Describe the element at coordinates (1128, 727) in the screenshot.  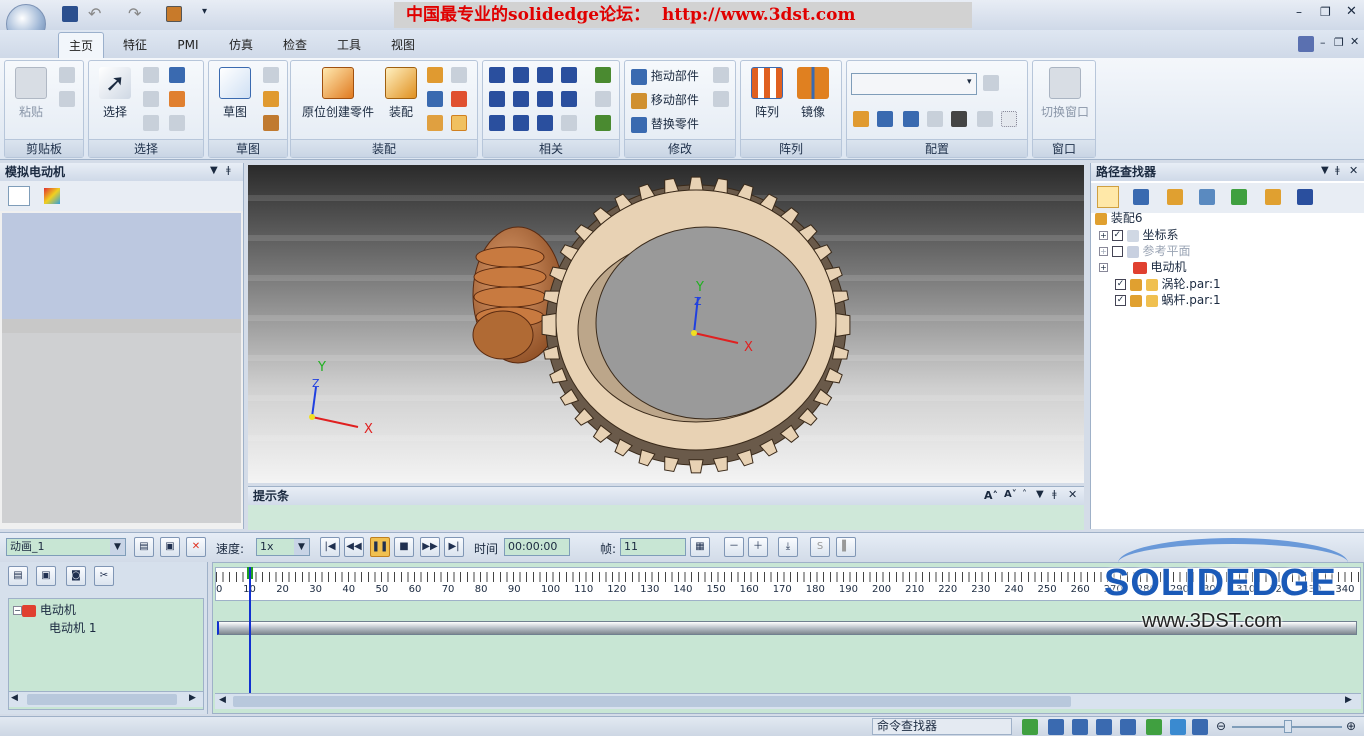
I see `pan-icon` at that location.